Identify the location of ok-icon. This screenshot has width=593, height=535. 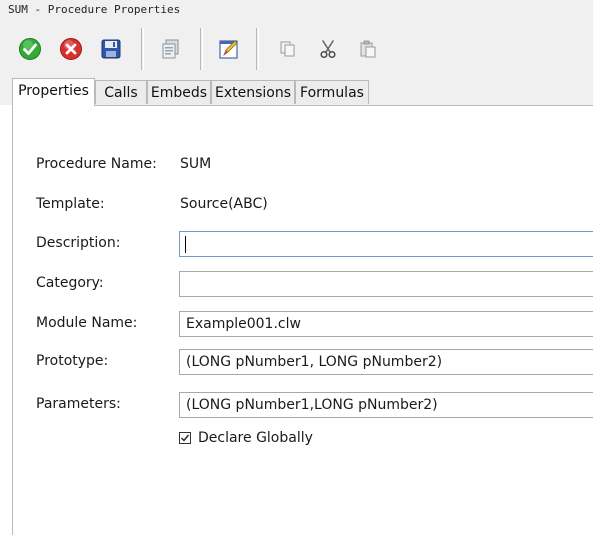
(30, 49).